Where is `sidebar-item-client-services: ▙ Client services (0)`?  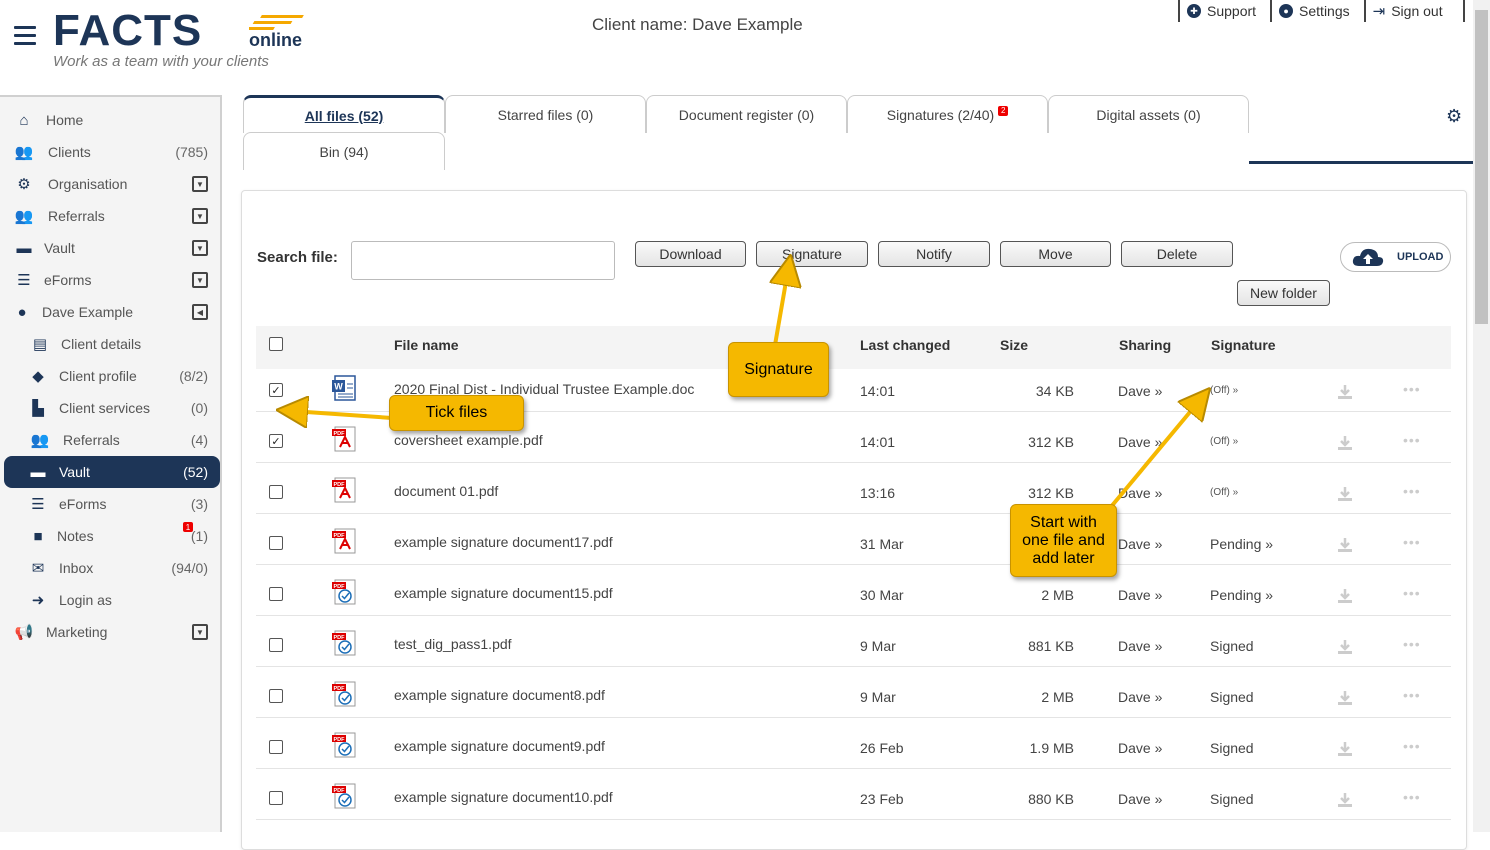
sidebar-item-client-services: ▙ Client services (0) is located at coordinates (110, 408).